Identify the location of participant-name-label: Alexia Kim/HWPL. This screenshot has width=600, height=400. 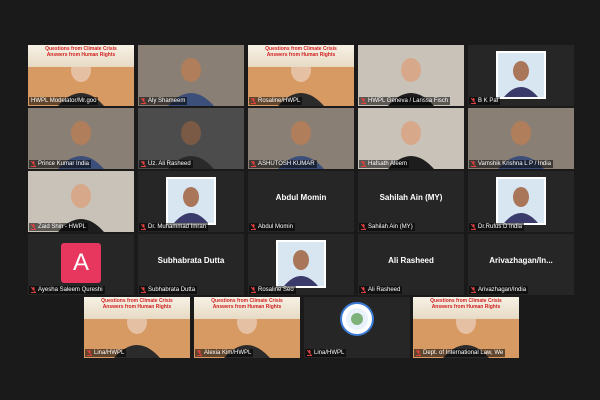
(224, 353).